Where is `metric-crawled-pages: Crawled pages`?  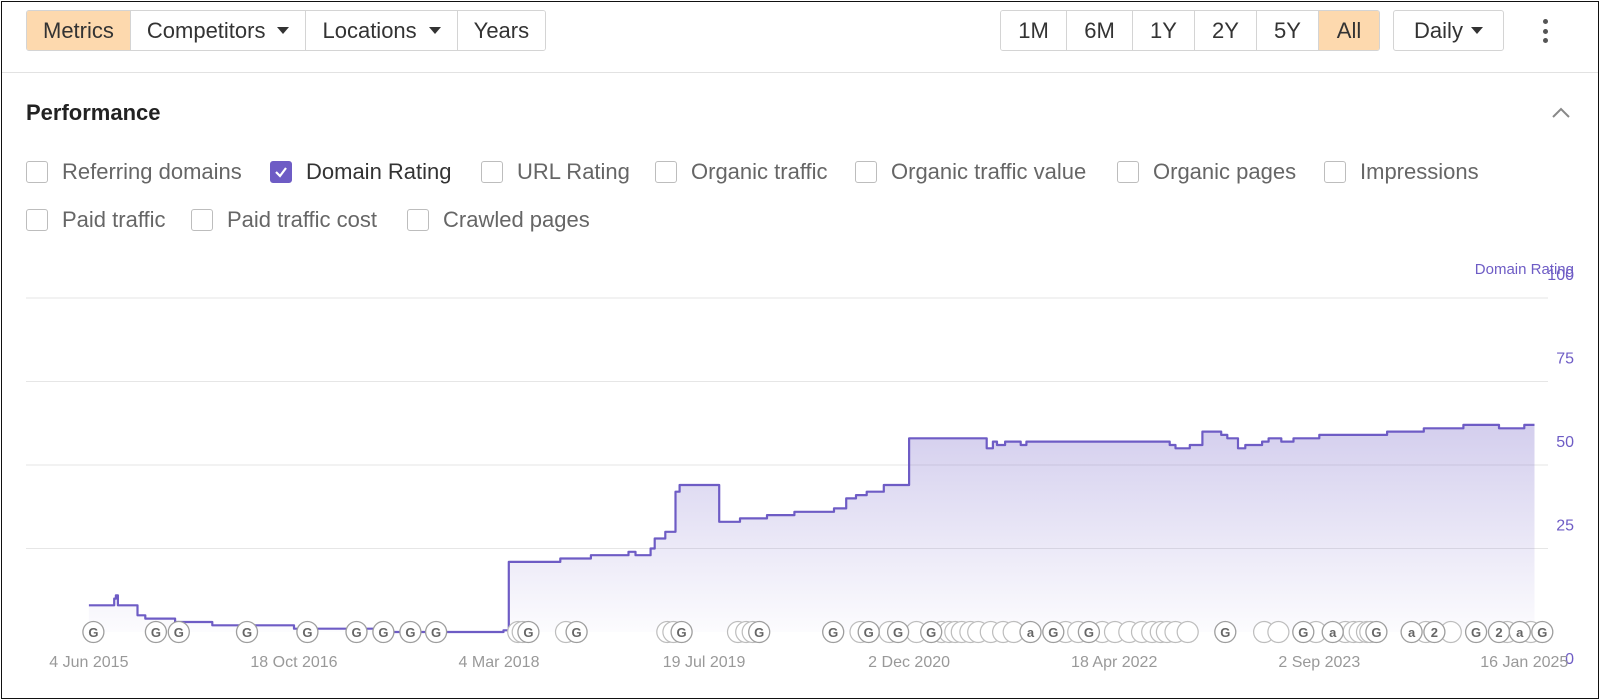 metric-crawled-pages: Crawled pages is located at coordinates (498, 220).